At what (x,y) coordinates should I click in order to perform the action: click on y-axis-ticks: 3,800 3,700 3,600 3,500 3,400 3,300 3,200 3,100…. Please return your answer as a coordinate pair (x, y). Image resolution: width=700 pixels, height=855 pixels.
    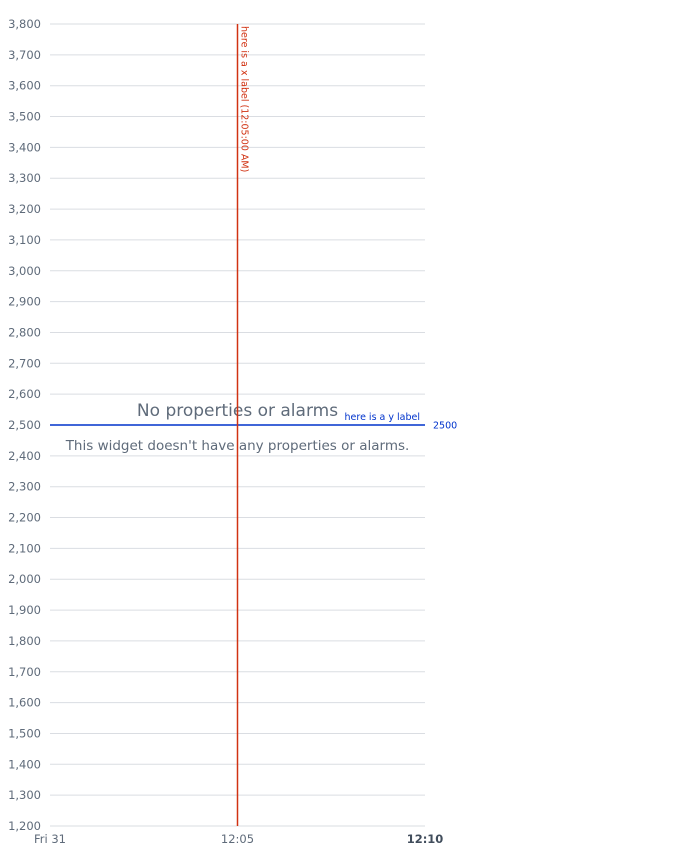
    Looking at the image, I should click on (24, 425).